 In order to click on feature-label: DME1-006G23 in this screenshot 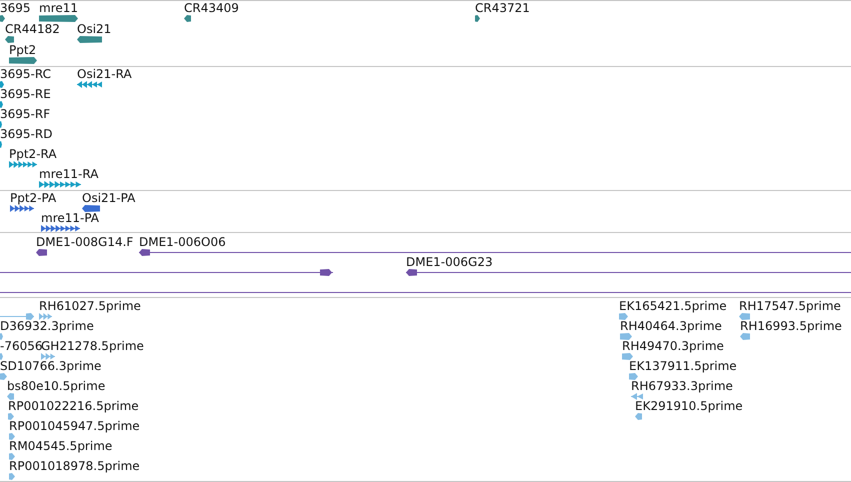, I will do `click(449, 262)`.